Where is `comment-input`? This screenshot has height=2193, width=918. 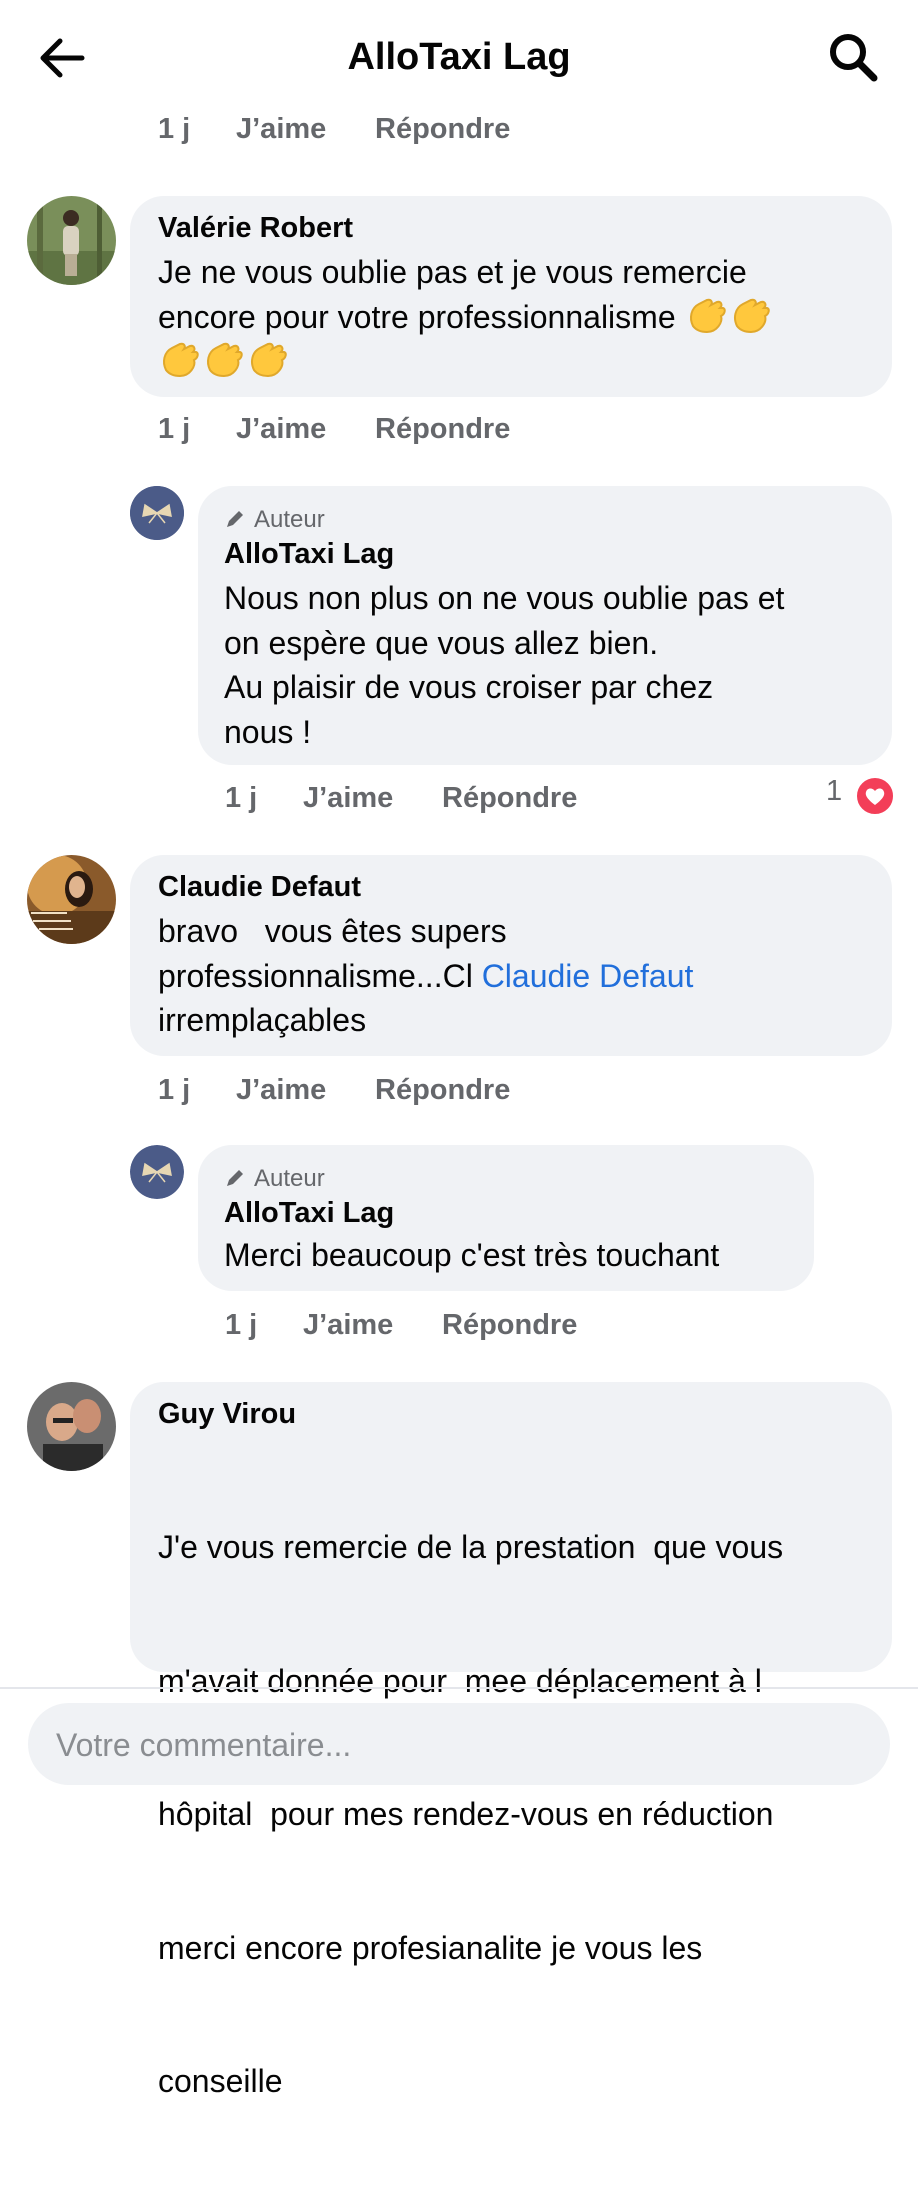 comment-input is located at coordinates (456, 1745).